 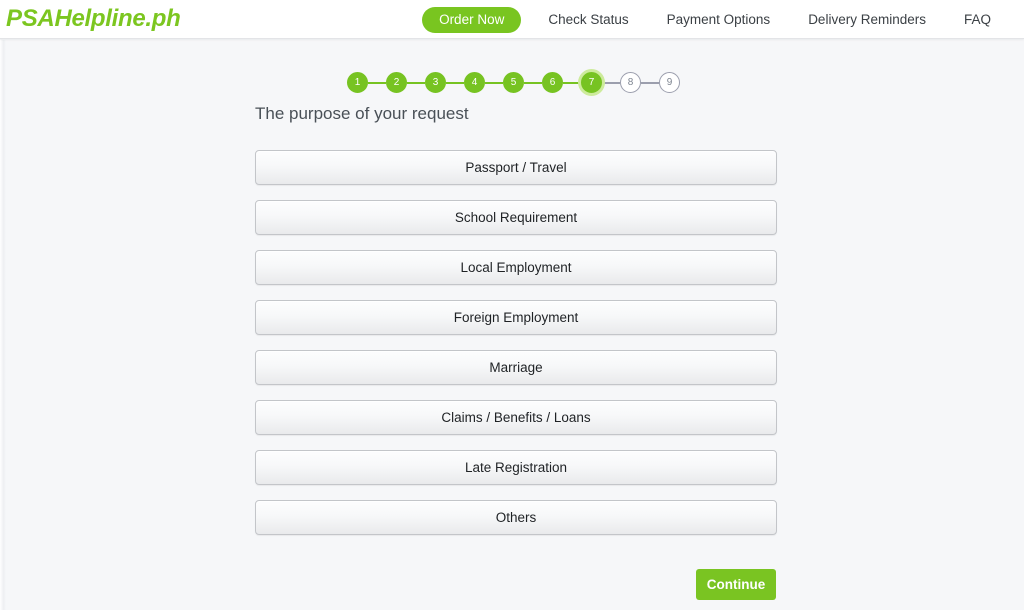 I want to click on option-school-requirement: School Requirement, so click(x=516, y=217).